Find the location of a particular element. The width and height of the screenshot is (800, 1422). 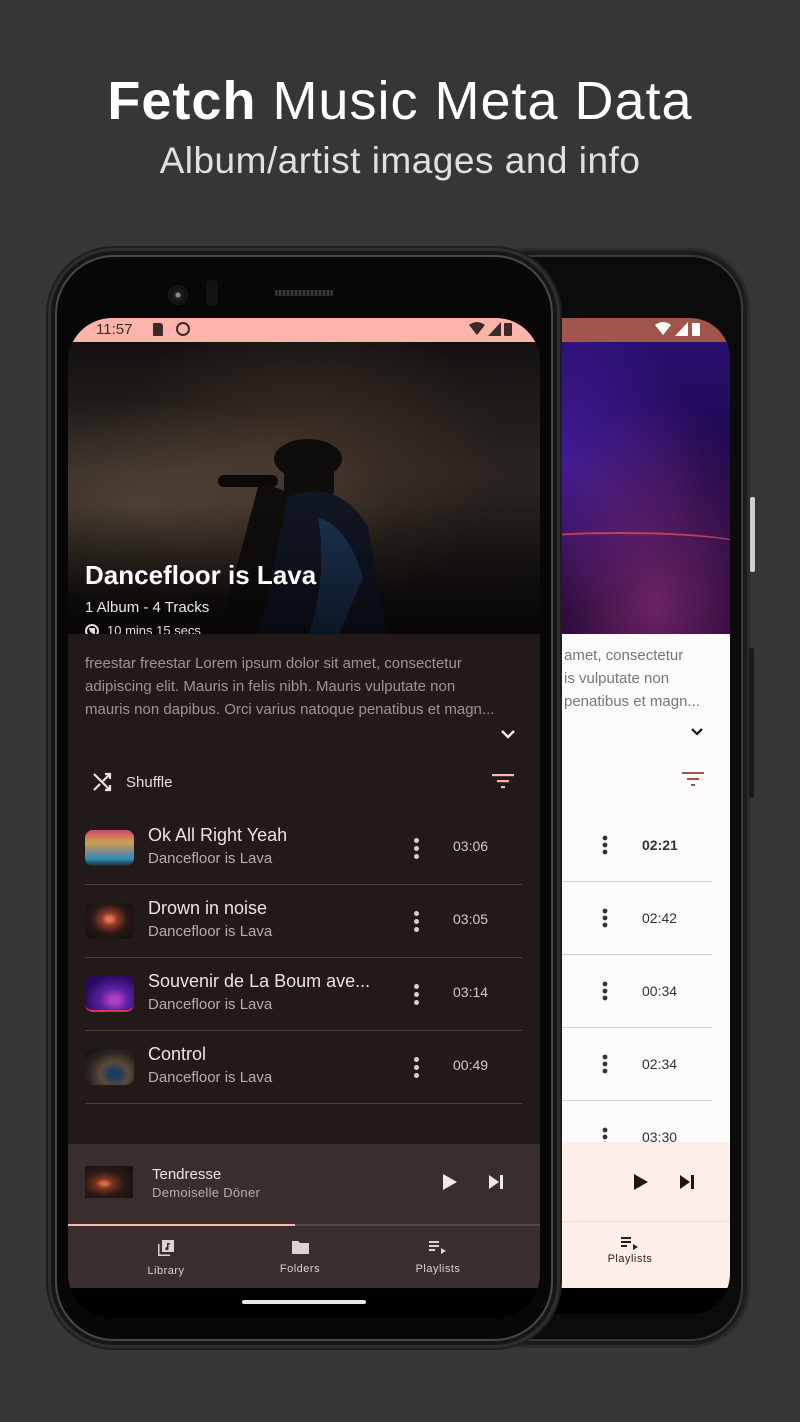

status-bar: 11:57 is located at coordinates (304, 330).